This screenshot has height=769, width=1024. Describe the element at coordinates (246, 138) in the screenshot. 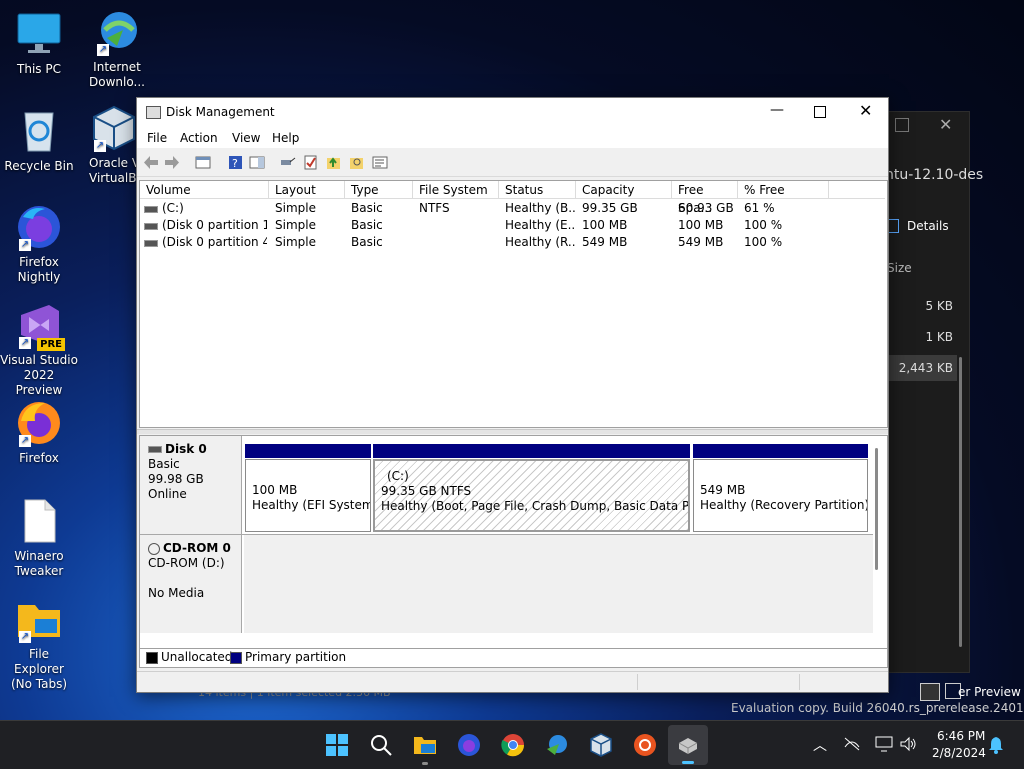

I see `menu-view: View` at that location.